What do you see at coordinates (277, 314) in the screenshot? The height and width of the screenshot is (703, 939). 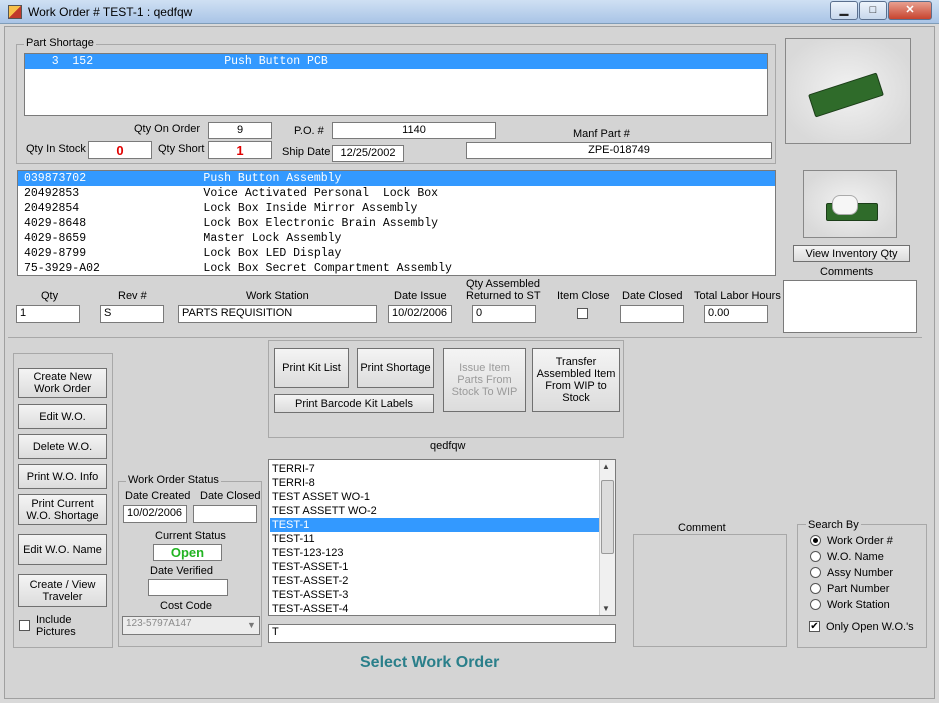 I see `work-station-field: PARTS REQUISITION` at bounding box center [277, 314].